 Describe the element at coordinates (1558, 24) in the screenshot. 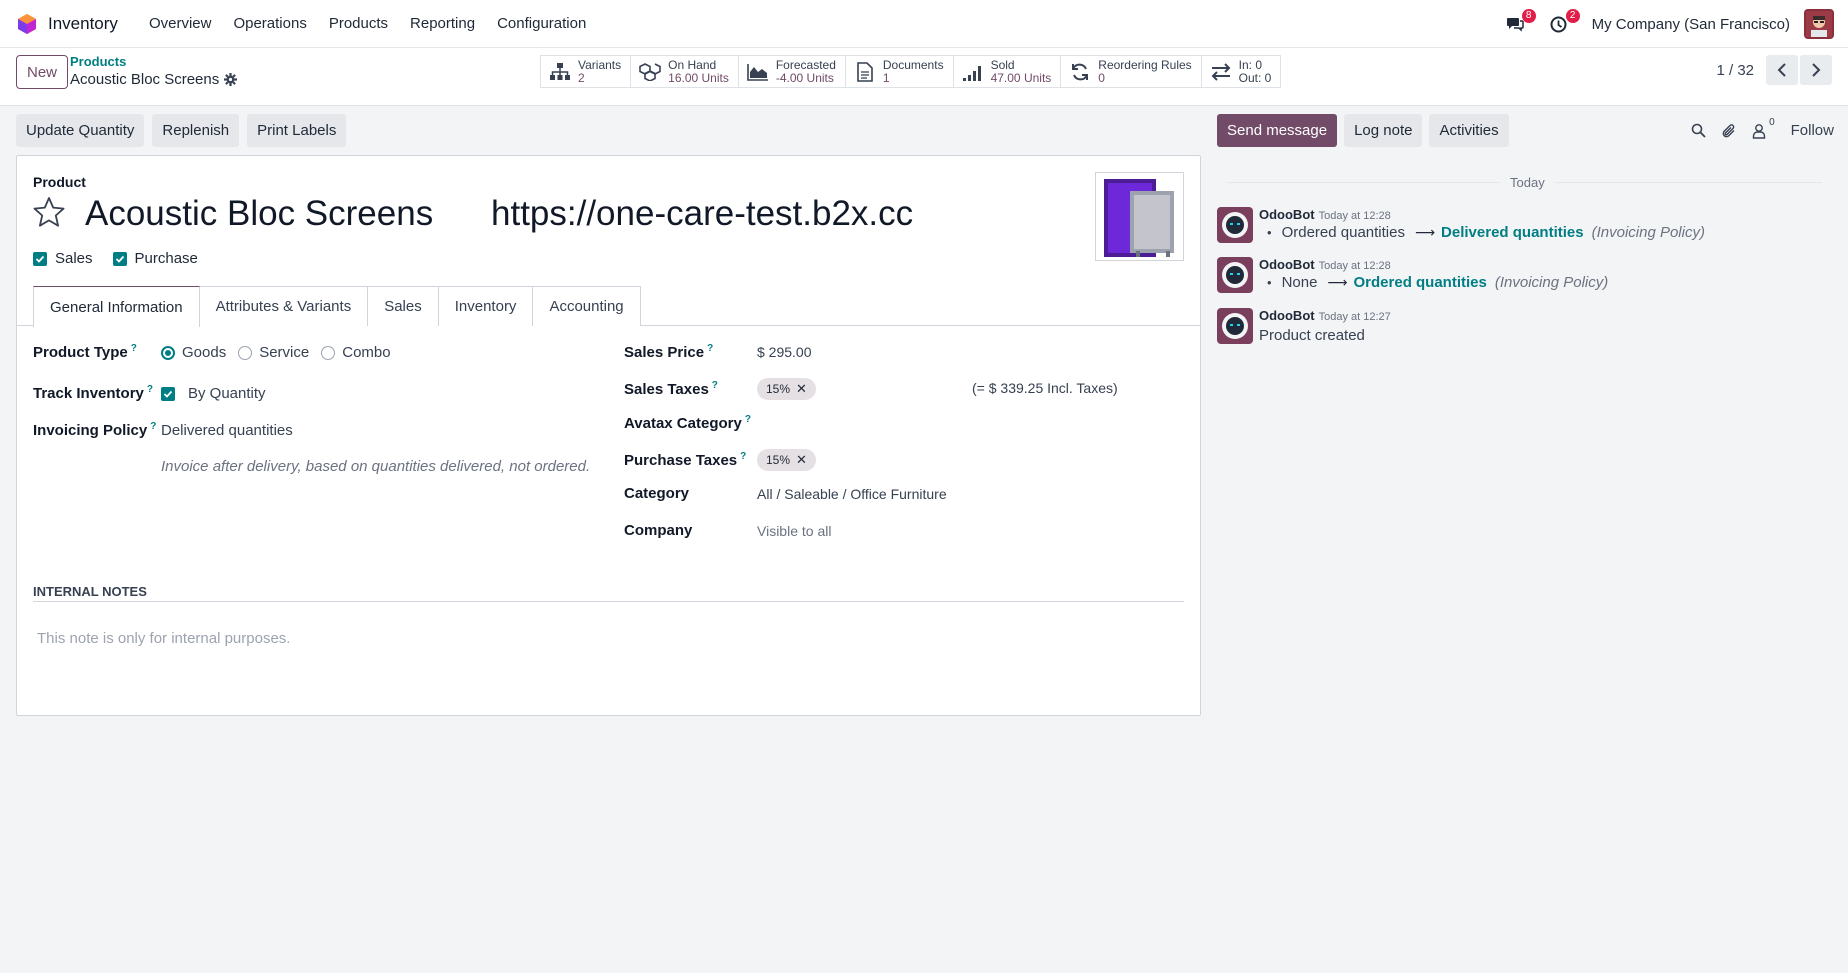

I see `clock-icon` at that location.